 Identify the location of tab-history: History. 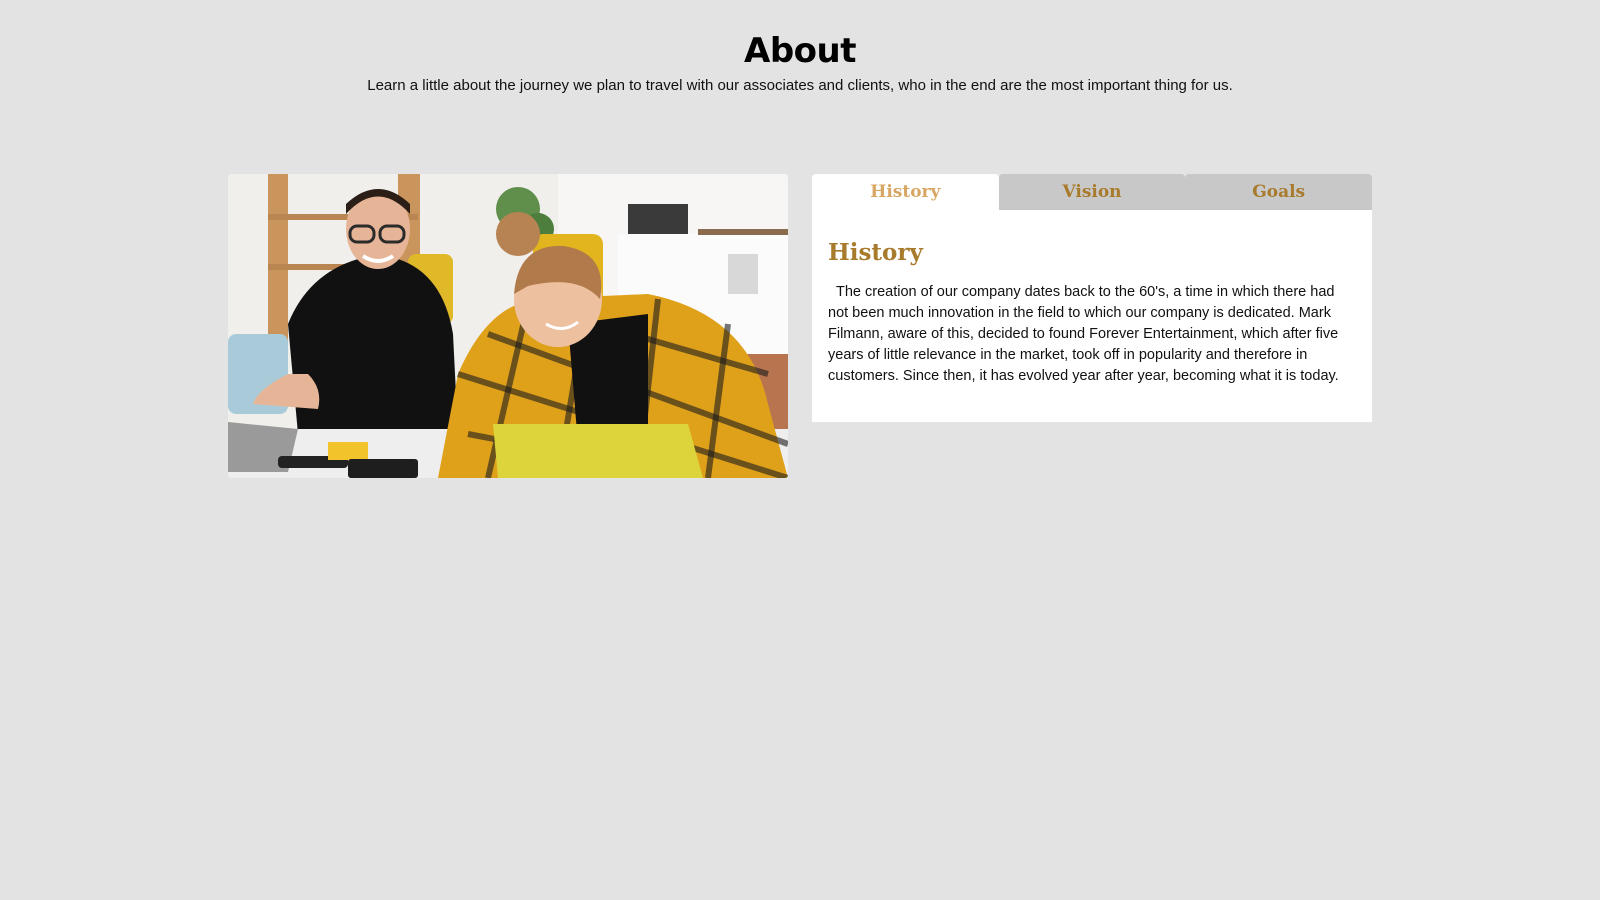
(905, 192).